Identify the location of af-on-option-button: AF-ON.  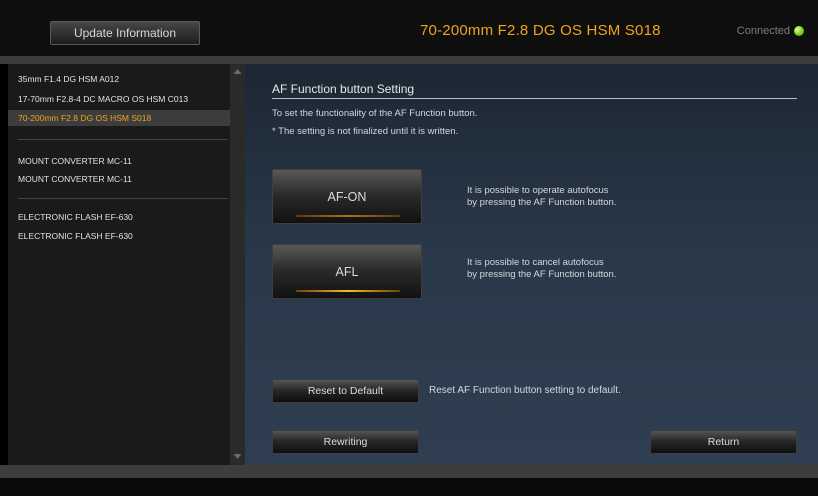
(347, 196).